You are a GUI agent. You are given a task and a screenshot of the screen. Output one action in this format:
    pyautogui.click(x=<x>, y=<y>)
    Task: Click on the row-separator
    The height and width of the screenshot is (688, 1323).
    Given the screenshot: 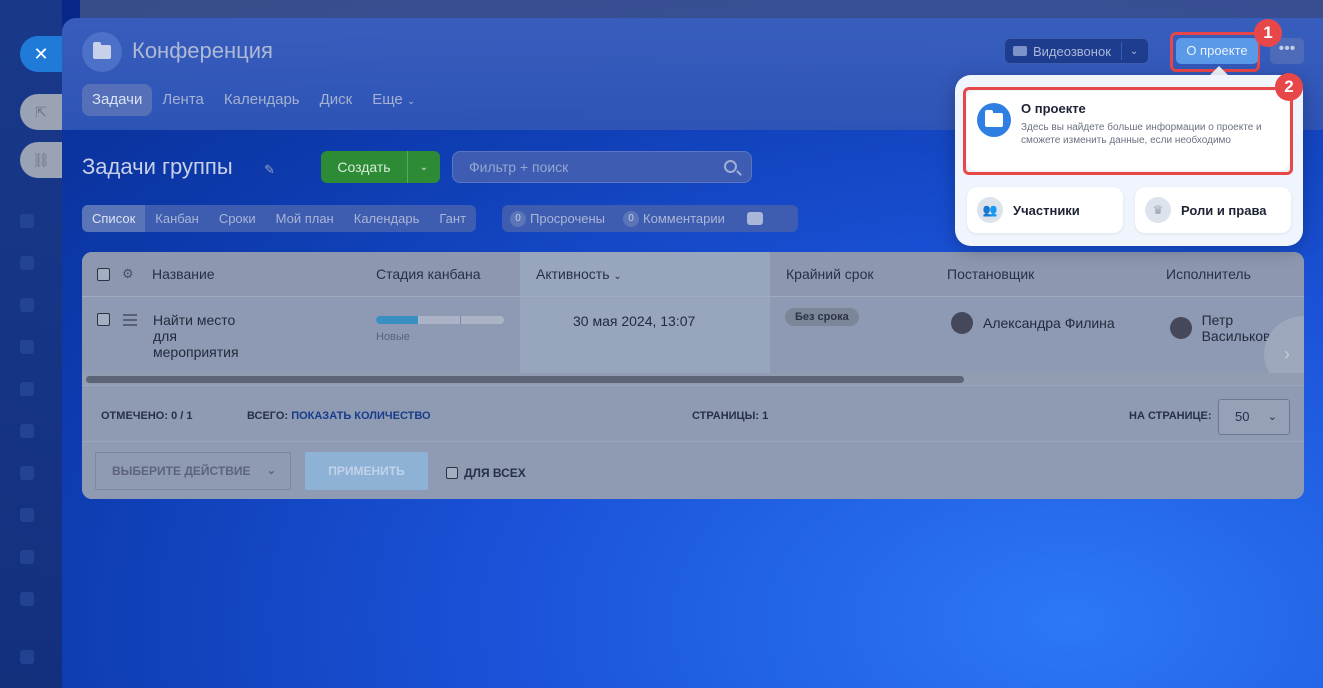 What is the action you would take?
    pyautogui.click(x=693, y=296)
    